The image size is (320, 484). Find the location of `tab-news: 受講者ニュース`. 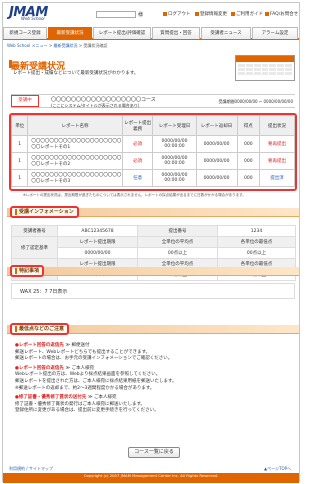

tab-news: 受講者ニュース is located at coordinates (226, 33).